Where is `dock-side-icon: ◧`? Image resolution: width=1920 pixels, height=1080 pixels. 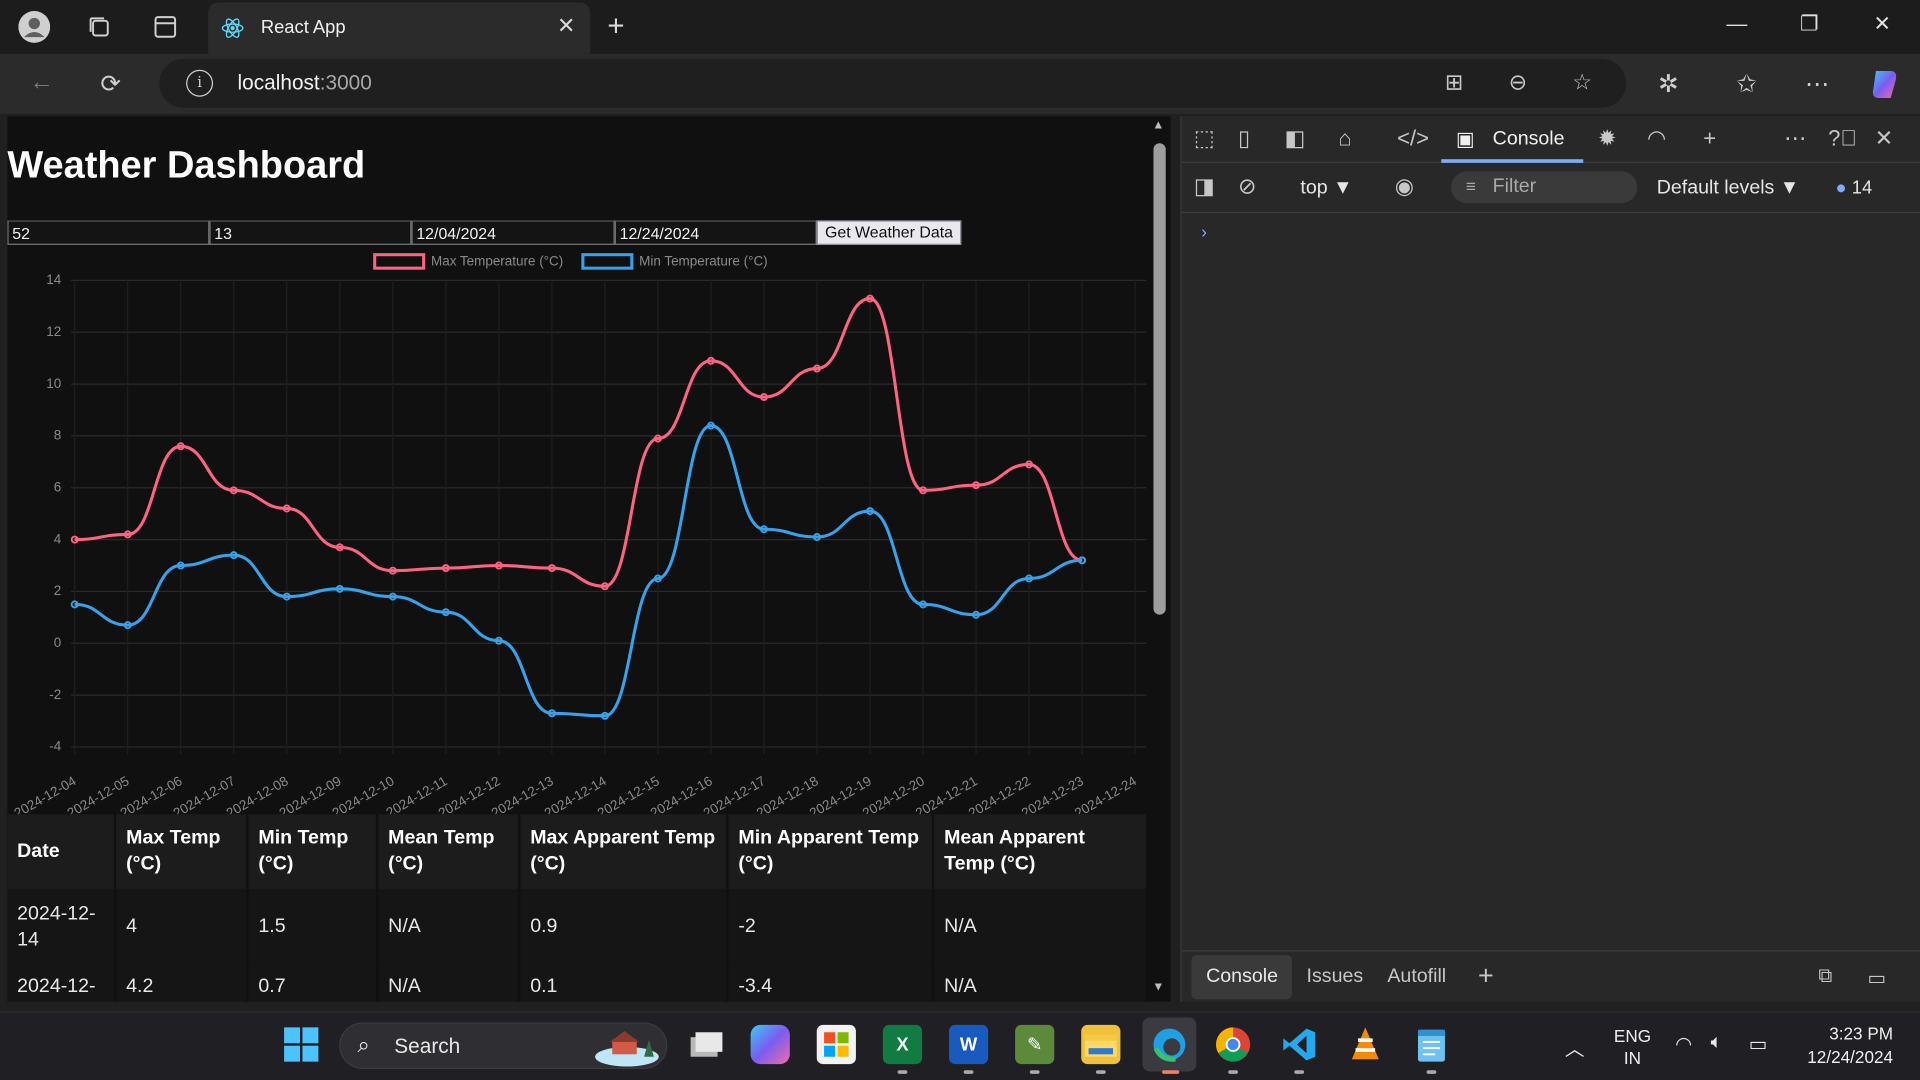
dock-side-icon: ◧ is located at coordinates (1295, 139).